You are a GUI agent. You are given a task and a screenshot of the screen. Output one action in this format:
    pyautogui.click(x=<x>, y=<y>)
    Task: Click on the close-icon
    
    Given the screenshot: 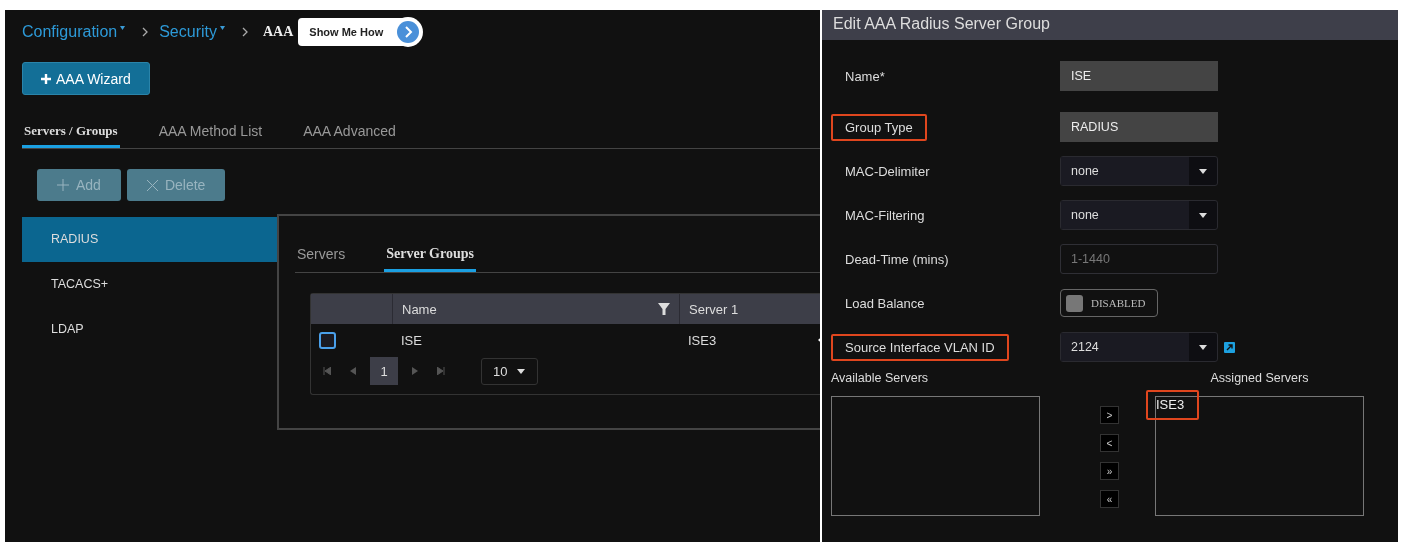 What is the action you would take?
    pyautogui.click(x=152, y=185)
    